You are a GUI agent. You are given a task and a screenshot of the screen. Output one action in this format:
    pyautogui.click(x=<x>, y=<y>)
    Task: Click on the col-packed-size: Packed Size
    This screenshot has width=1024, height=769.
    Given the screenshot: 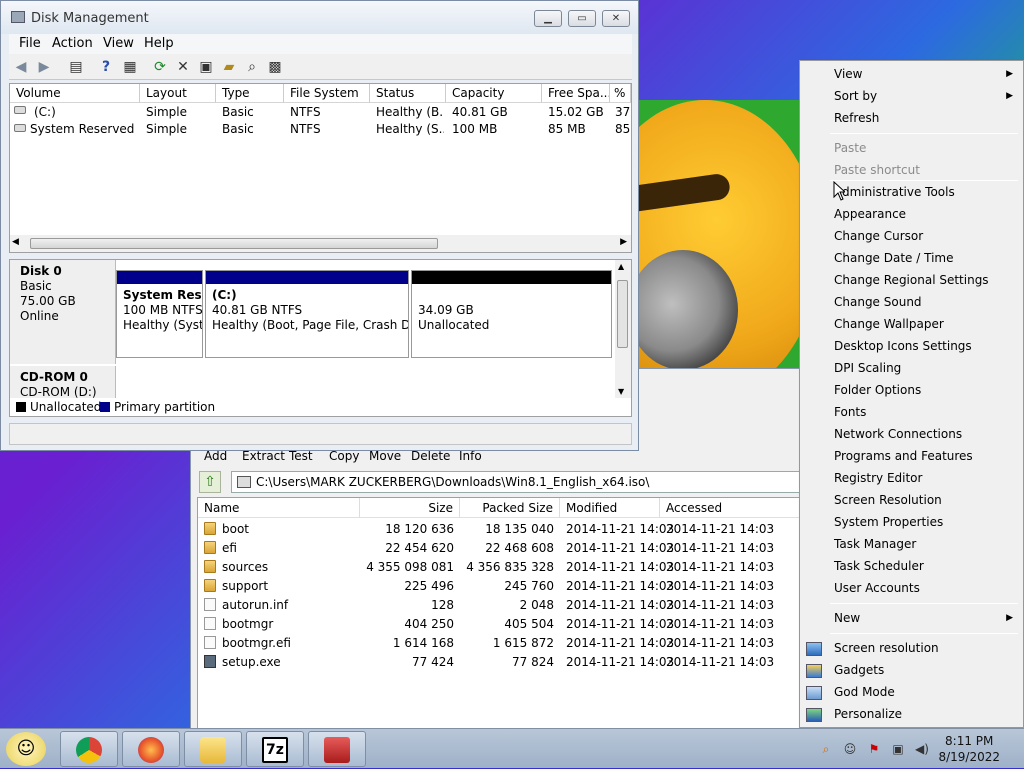 What is the action you would take?
    pyautogui.click(x=510, y=508)
    